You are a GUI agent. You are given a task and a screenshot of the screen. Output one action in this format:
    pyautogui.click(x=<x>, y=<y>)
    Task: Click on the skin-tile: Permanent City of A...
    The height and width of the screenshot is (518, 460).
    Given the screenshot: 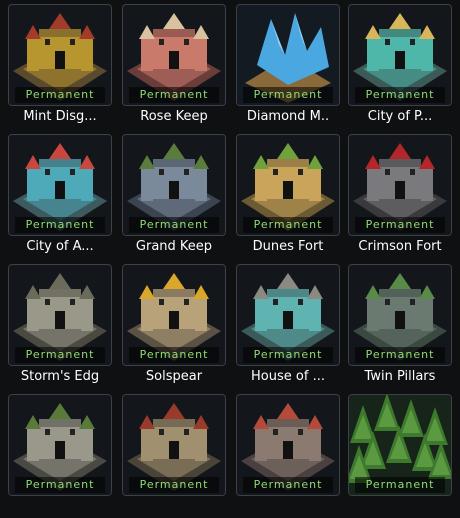 What is the action you would take?
    pyautogui.click(x=60, y=196)
    